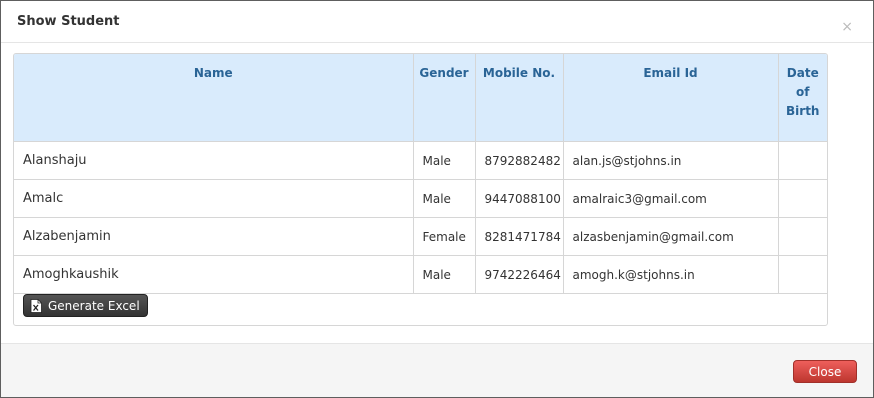 The height and width of the screenshot is (398, 874). Describe the element at coordinates (671, 160) in the screenshot. I see `cell-email: alan.js@stjohns.in` at that location.